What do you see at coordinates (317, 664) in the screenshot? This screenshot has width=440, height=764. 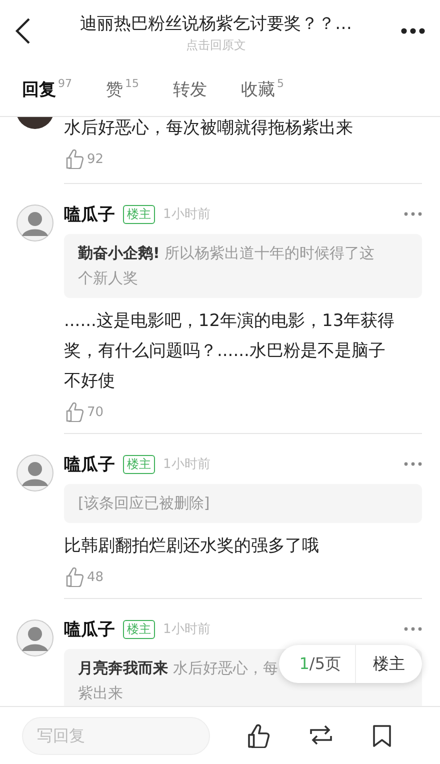 I see `page-indicator: 1/5页` at bounding box center [317, 664].